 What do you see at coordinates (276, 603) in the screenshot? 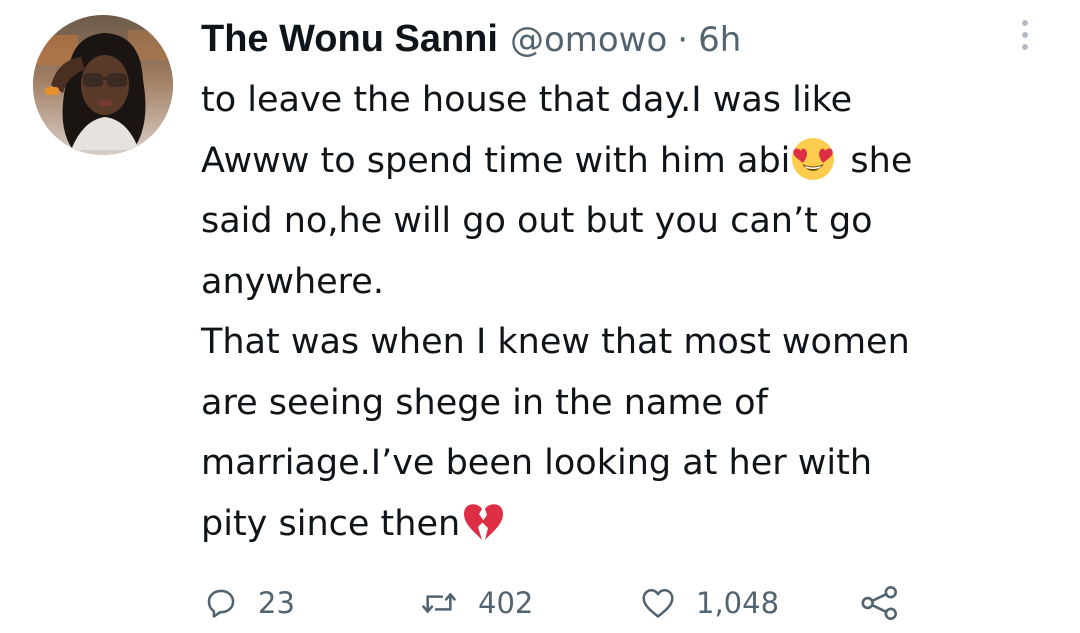
I see `reply-count: 23` at bounding box center [276, 603].